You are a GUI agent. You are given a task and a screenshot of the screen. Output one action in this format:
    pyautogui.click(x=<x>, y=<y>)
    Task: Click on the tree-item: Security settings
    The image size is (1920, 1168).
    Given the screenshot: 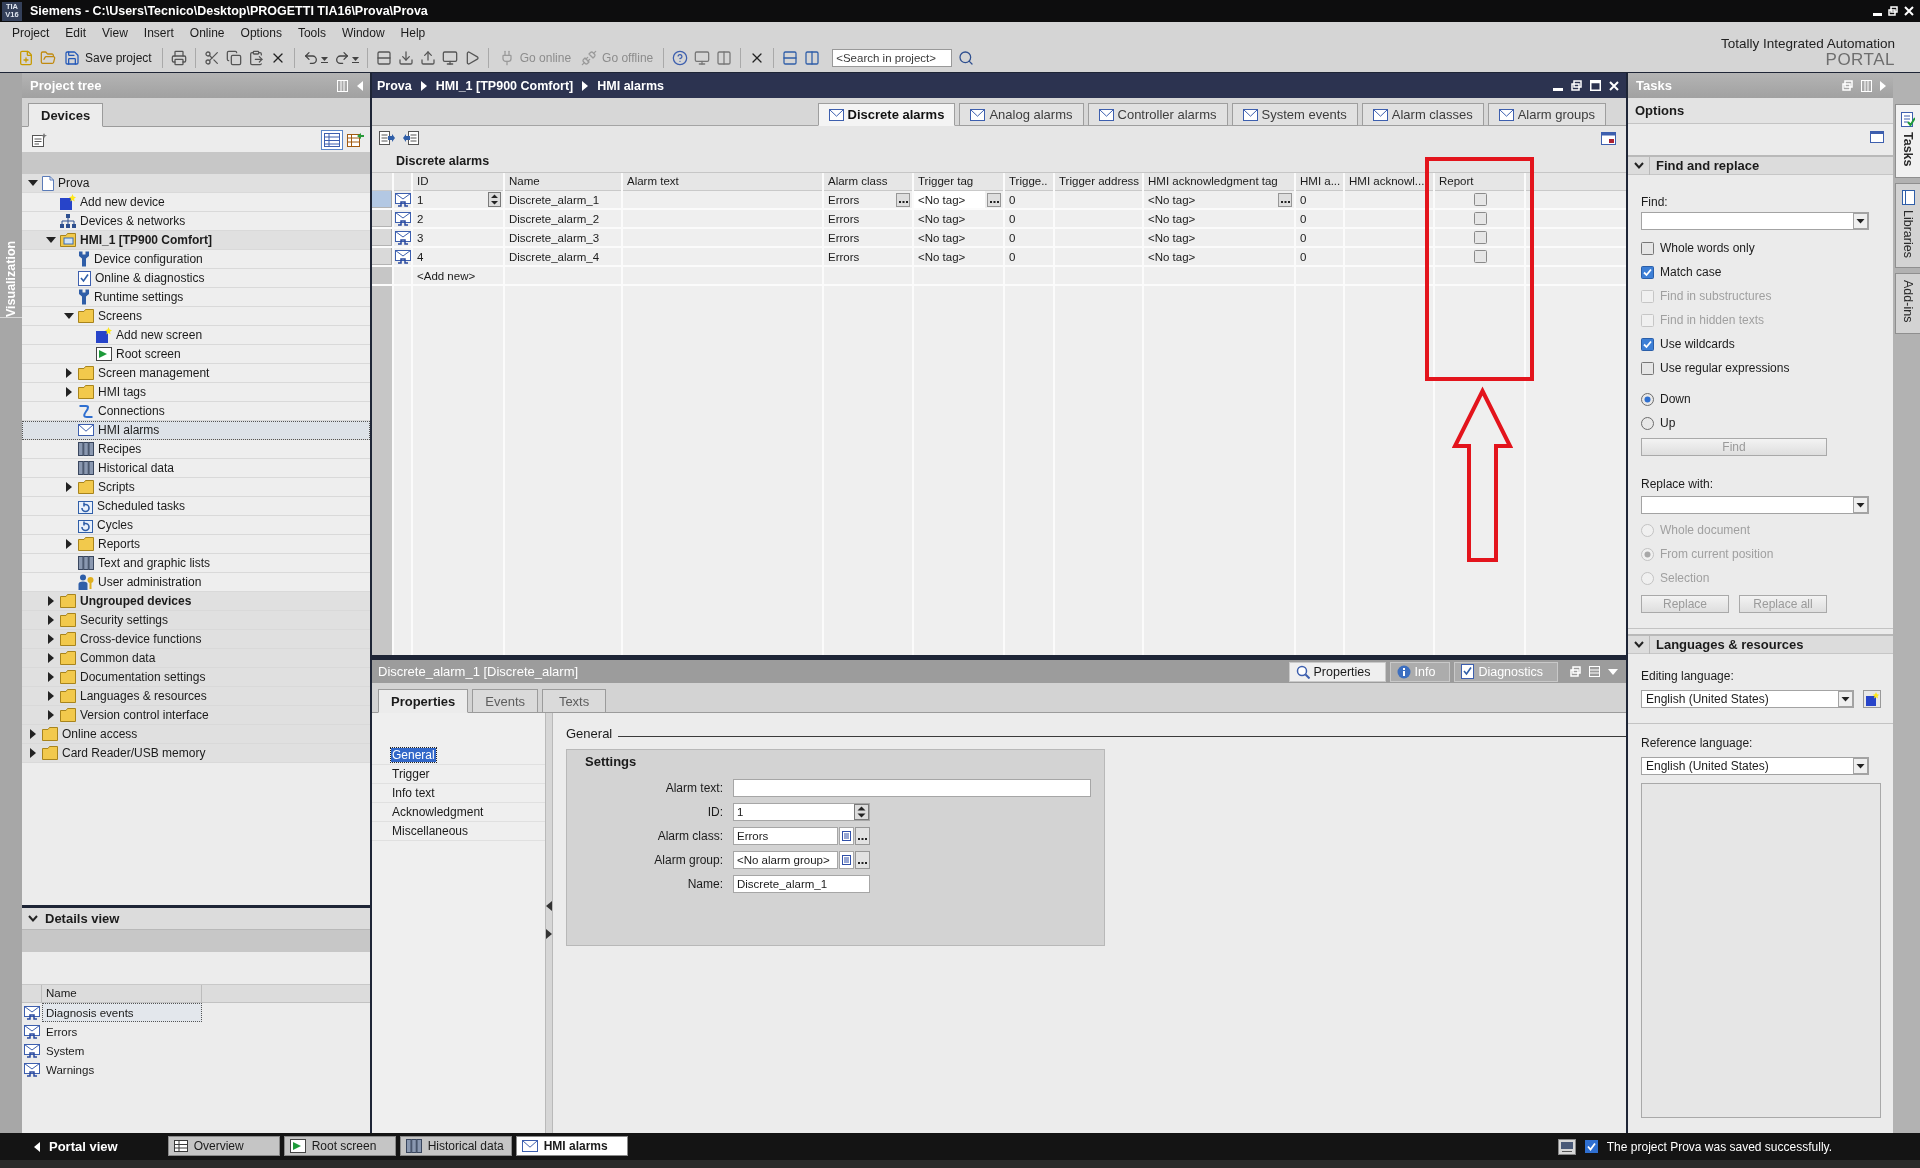 What is the action you would take?
    pyautogui.click(x=196, y=620)
    